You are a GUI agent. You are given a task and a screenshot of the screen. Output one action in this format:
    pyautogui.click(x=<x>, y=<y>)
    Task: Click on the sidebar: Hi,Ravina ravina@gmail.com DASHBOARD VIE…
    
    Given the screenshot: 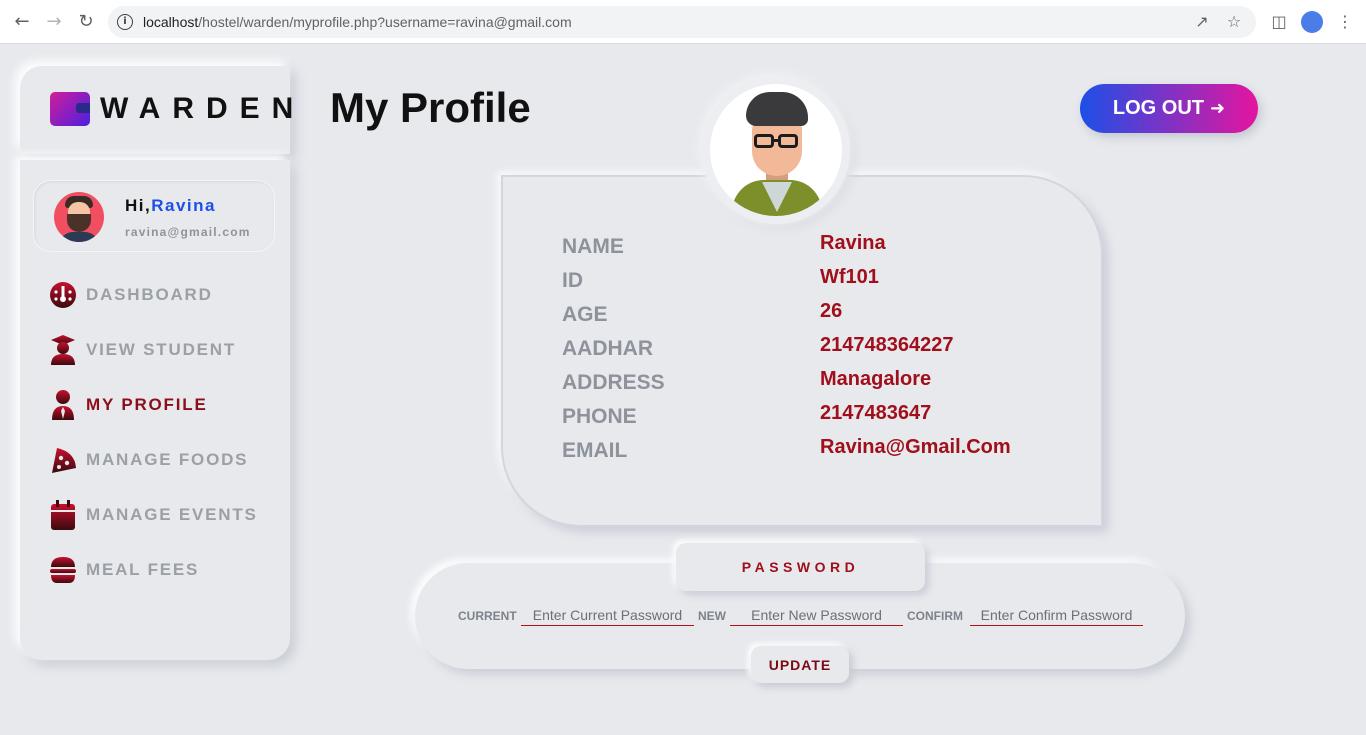 What is the action you would take?
    pyautogui.click(x=155, y=410)
    